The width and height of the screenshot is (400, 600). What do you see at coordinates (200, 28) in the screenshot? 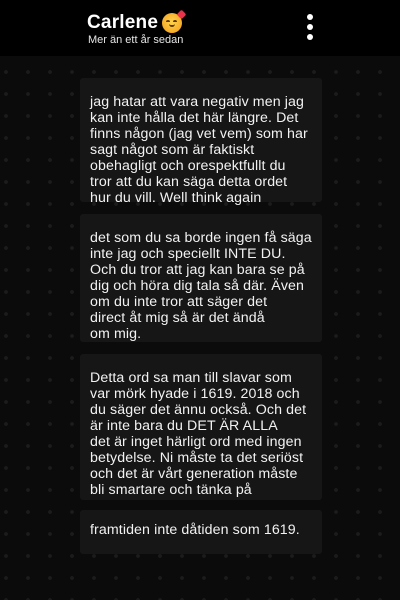
I see `chat-header: Carlene Mer än ett år sedan` at bounding box center [200, 28].